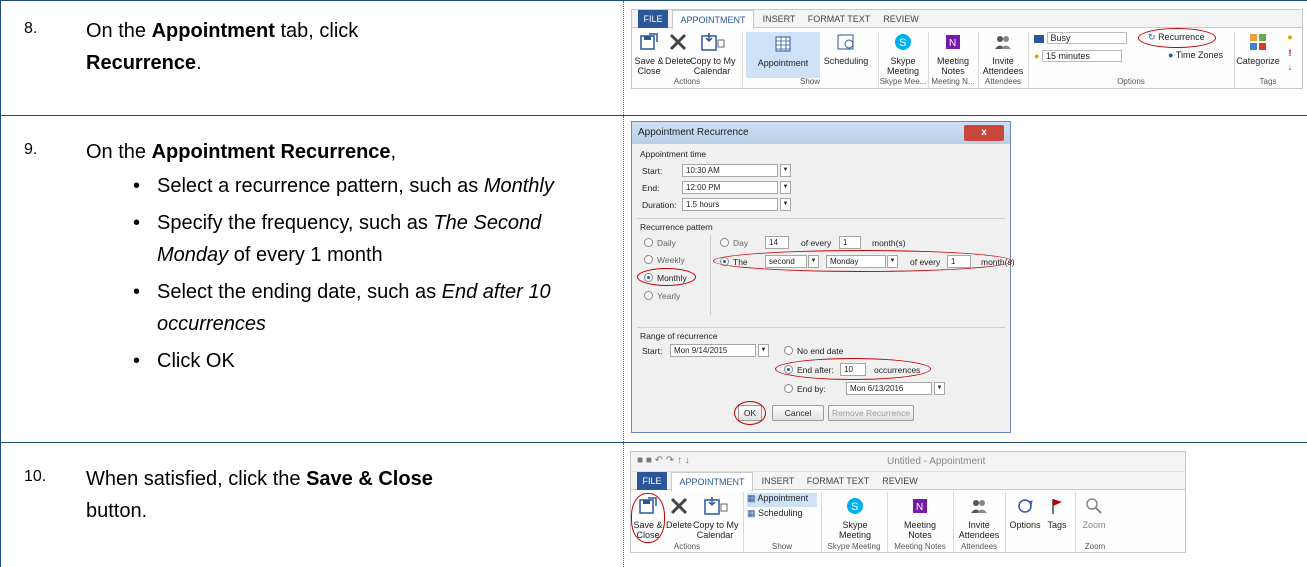 The height and width of the screenshot is (567, 1307). I want to click on svg-text: N, so click(952, 43).